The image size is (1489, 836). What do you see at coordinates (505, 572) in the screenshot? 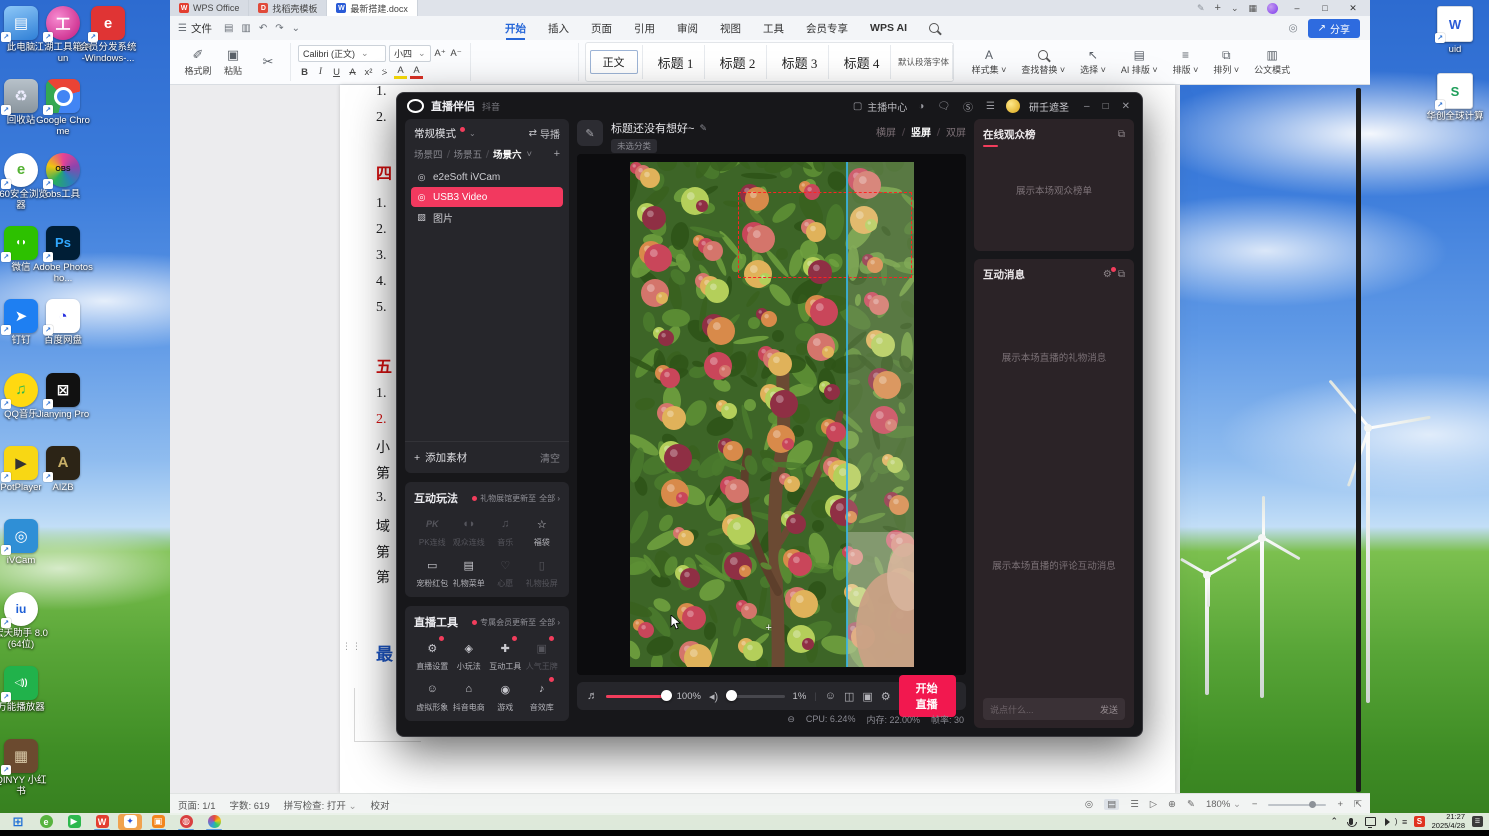
I see `feature-心愿: ♡ 心愿` at bounding box center [505, 572].